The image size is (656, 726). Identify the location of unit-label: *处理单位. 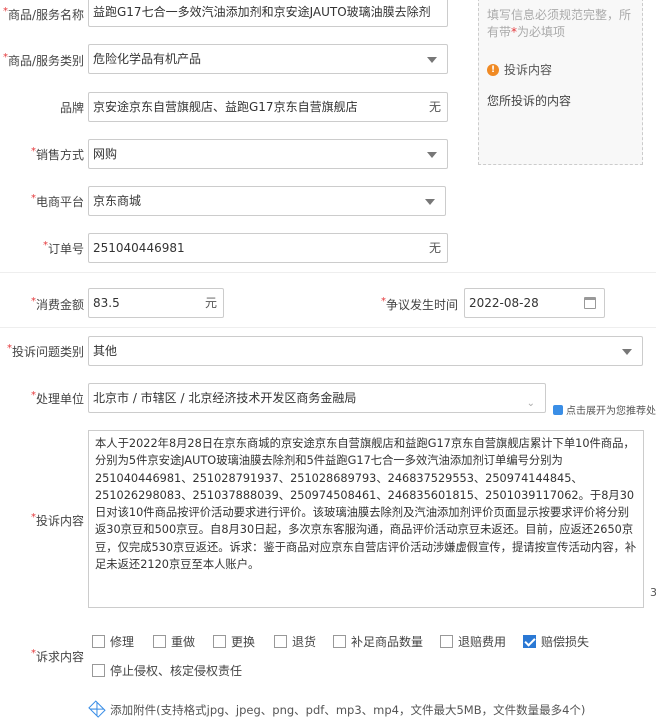
(57, 398).